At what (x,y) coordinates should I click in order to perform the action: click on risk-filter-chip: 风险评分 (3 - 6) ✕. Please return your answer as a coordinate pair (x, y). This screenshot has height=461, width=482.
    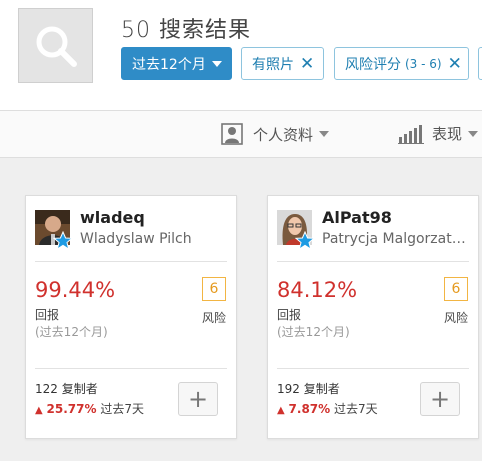
    Looking at the image, I should click on (401, 63).